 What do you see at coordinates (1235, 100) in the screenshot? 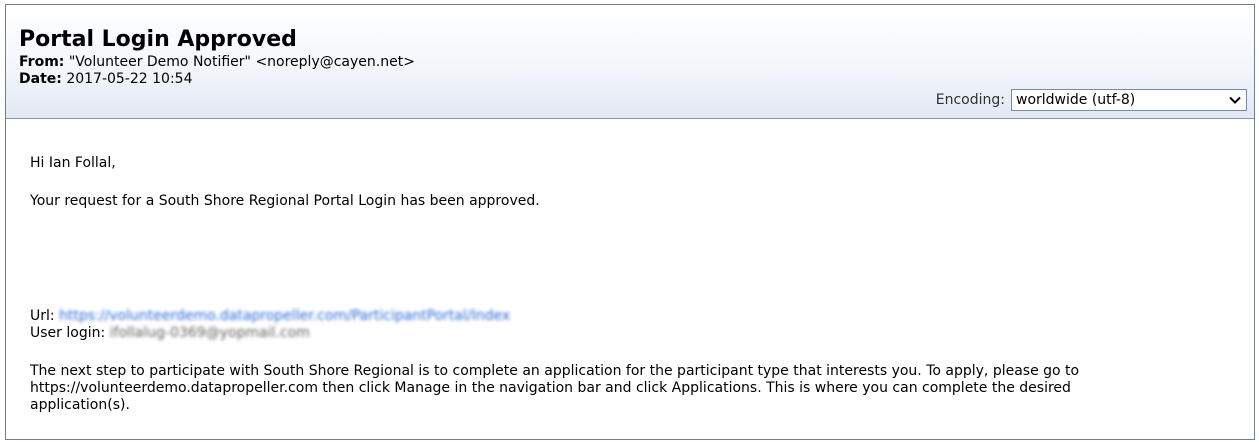
I see `chevron-down-icon` at bounding box center [1235, 100].